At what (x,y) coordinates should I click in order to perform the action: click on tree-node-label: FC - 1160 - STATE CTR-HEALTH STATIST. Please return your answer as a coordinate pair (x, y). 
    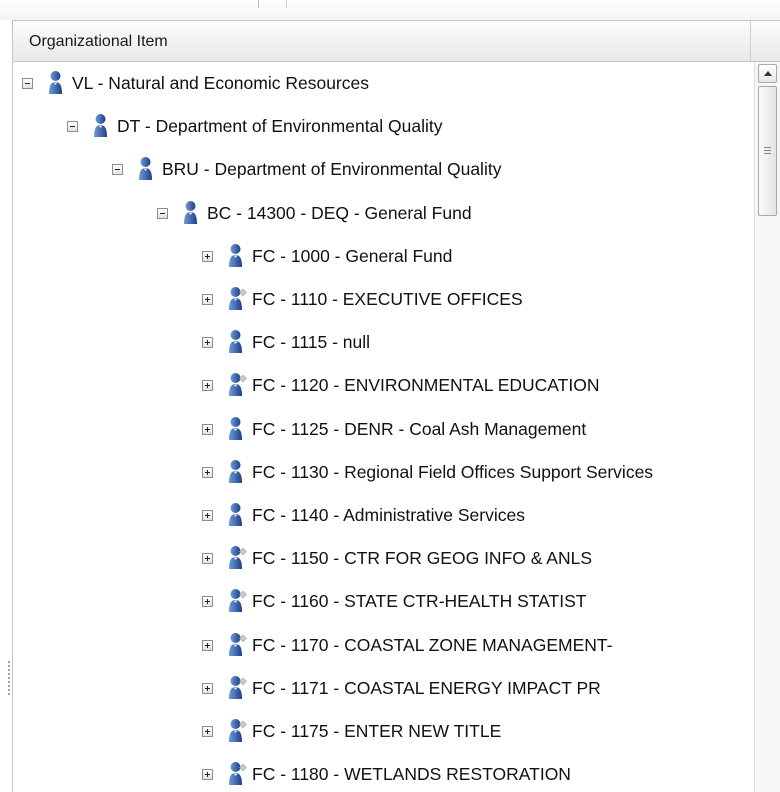
    Looking at the image, I should click on (419, 601).